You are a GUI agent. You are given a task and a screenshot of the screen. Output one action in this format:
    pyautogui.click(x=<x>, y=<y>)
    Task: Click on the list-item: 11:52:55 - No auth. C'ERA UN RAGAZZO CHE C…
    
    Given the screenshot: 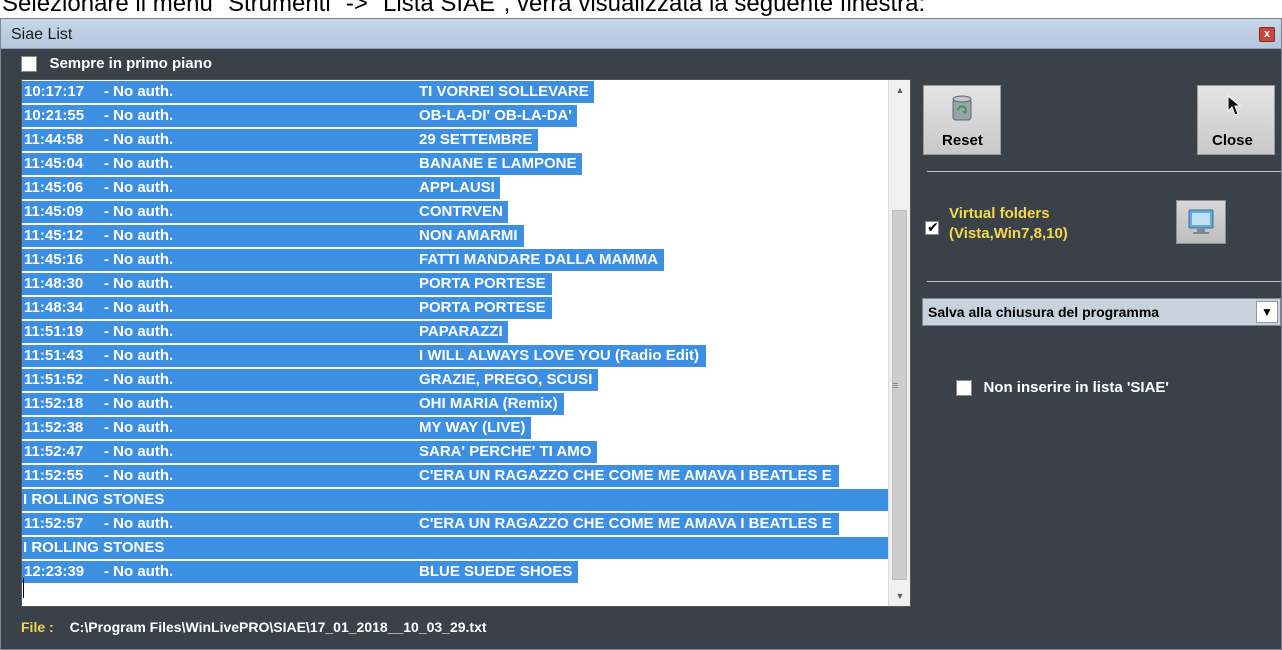 What is the action you would take?
    pyautogui.click(x=455, y=476)
    